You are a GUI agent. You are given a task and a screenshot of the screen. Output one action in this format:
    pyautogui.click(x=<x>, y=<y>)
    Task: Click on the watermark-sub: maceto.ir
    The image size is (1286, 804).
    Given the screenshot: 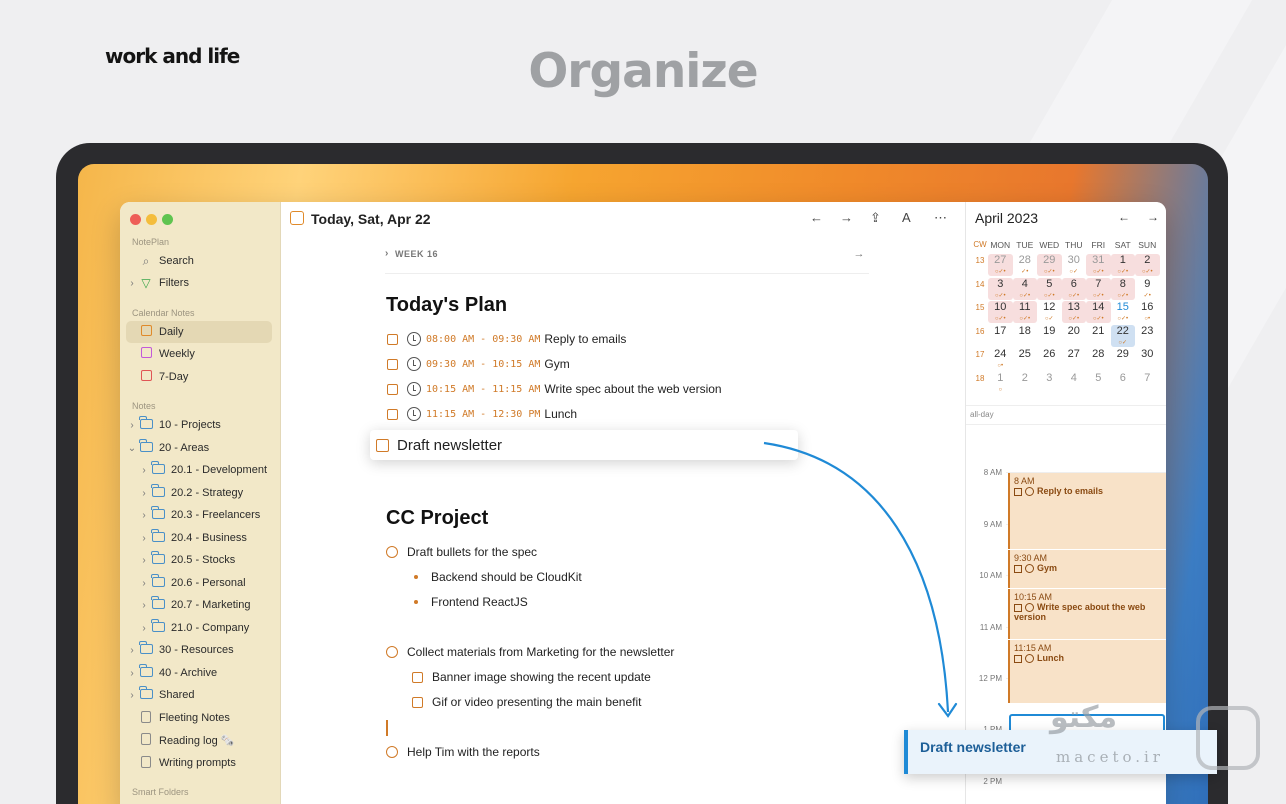 What is the action you would take?
    pyautogui.click(x=1110, y=757)
    